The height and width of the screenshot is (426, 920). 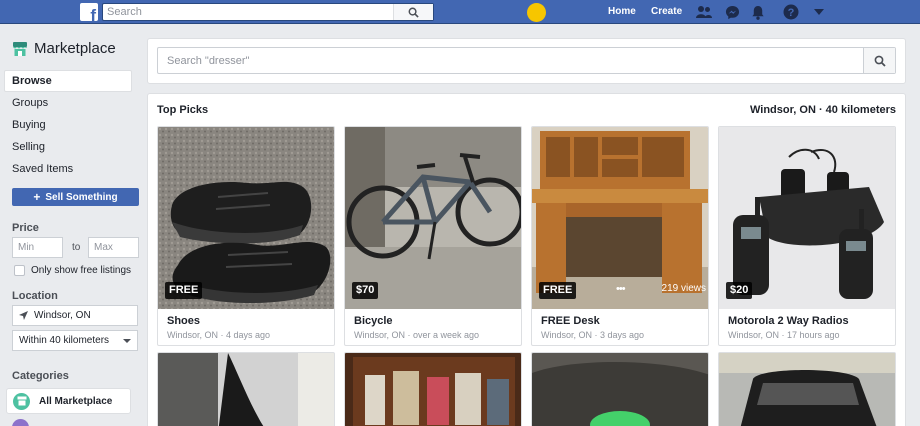 What do you see at coordinates (68, 169) in the screenshot?
I see `sidebar-item-saved-items: Saved Items` at bounding box center [68, 169].